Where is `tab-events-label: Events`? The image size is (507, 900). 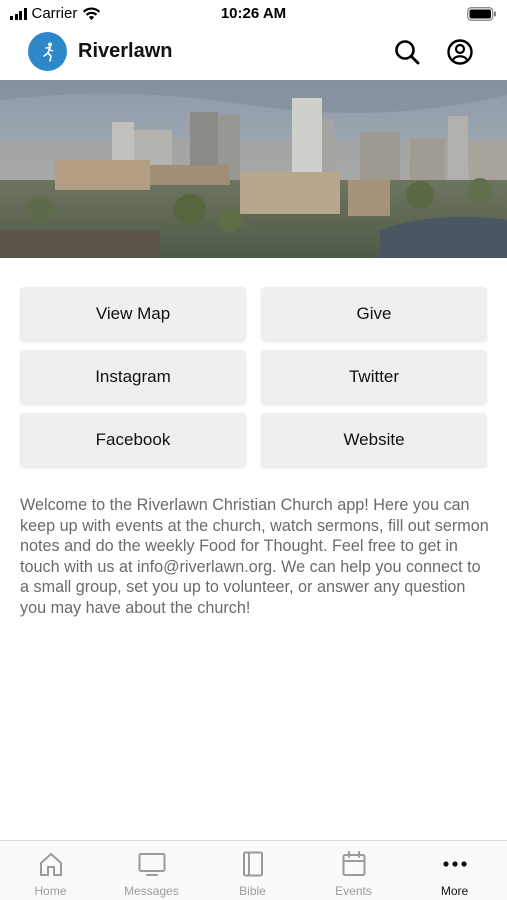 tab-events-label: Events is located at coordinates (353, 891).